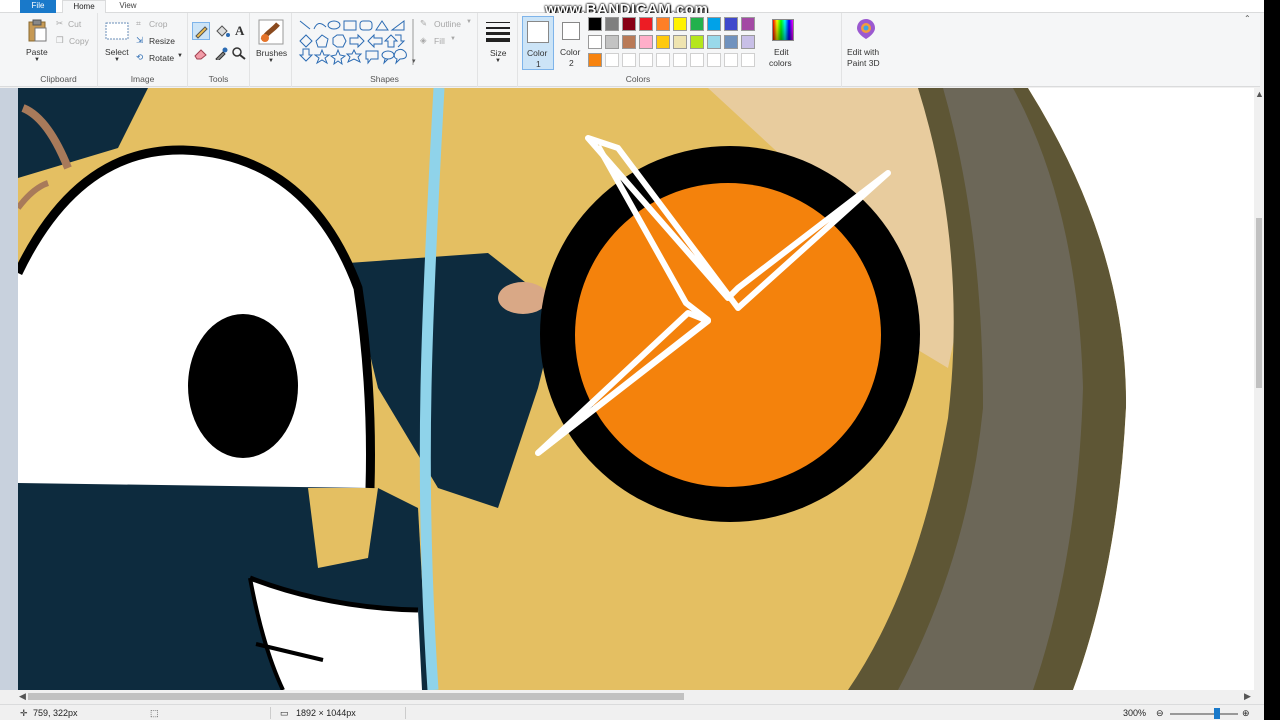  Describe the element at coordinates (76, 24) in the screenshot. I see `cut-button: ✂ Cut` at that location.